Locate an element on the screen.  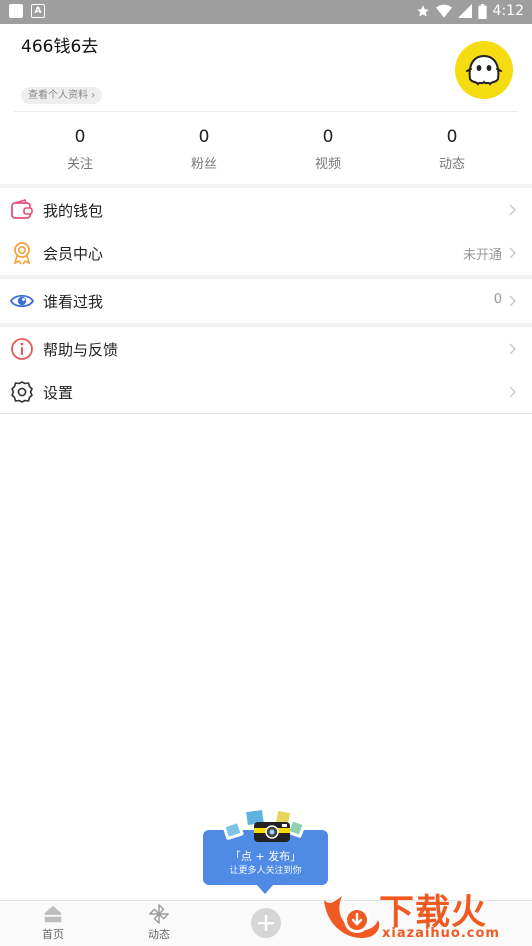
stat-label: 关注 is located at coordinates (79, 164).